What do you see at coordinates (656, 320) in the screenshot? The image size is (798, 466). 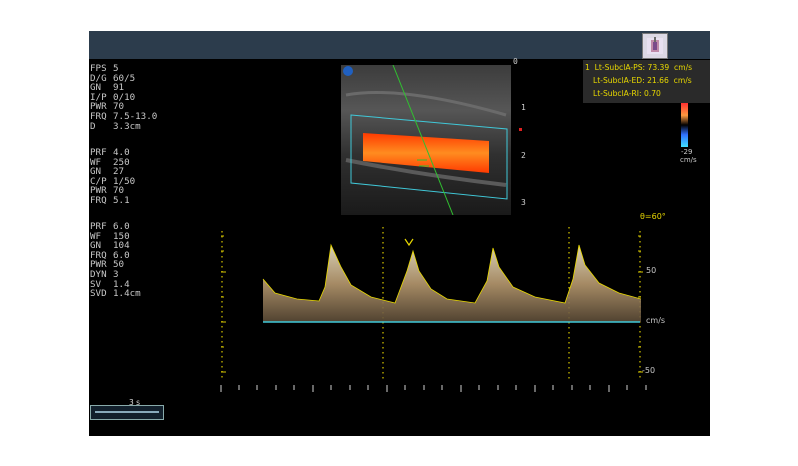 I see `velocity-unit: cm/s` at bounding box center [656, 320].